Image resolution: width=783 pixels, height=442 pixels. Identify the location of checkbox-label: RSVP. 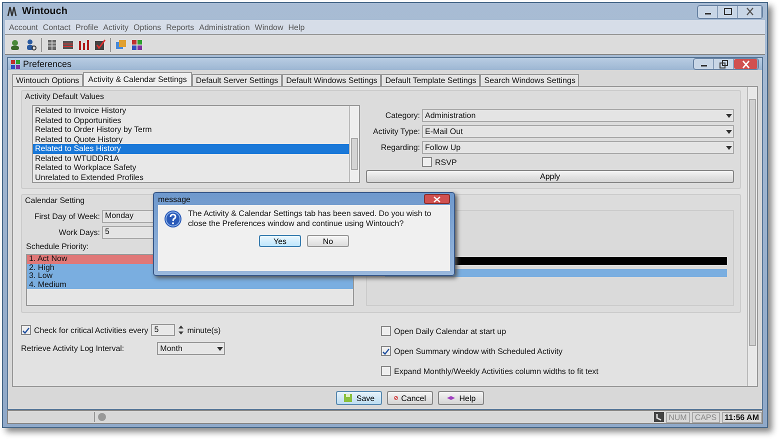
(446, 162).